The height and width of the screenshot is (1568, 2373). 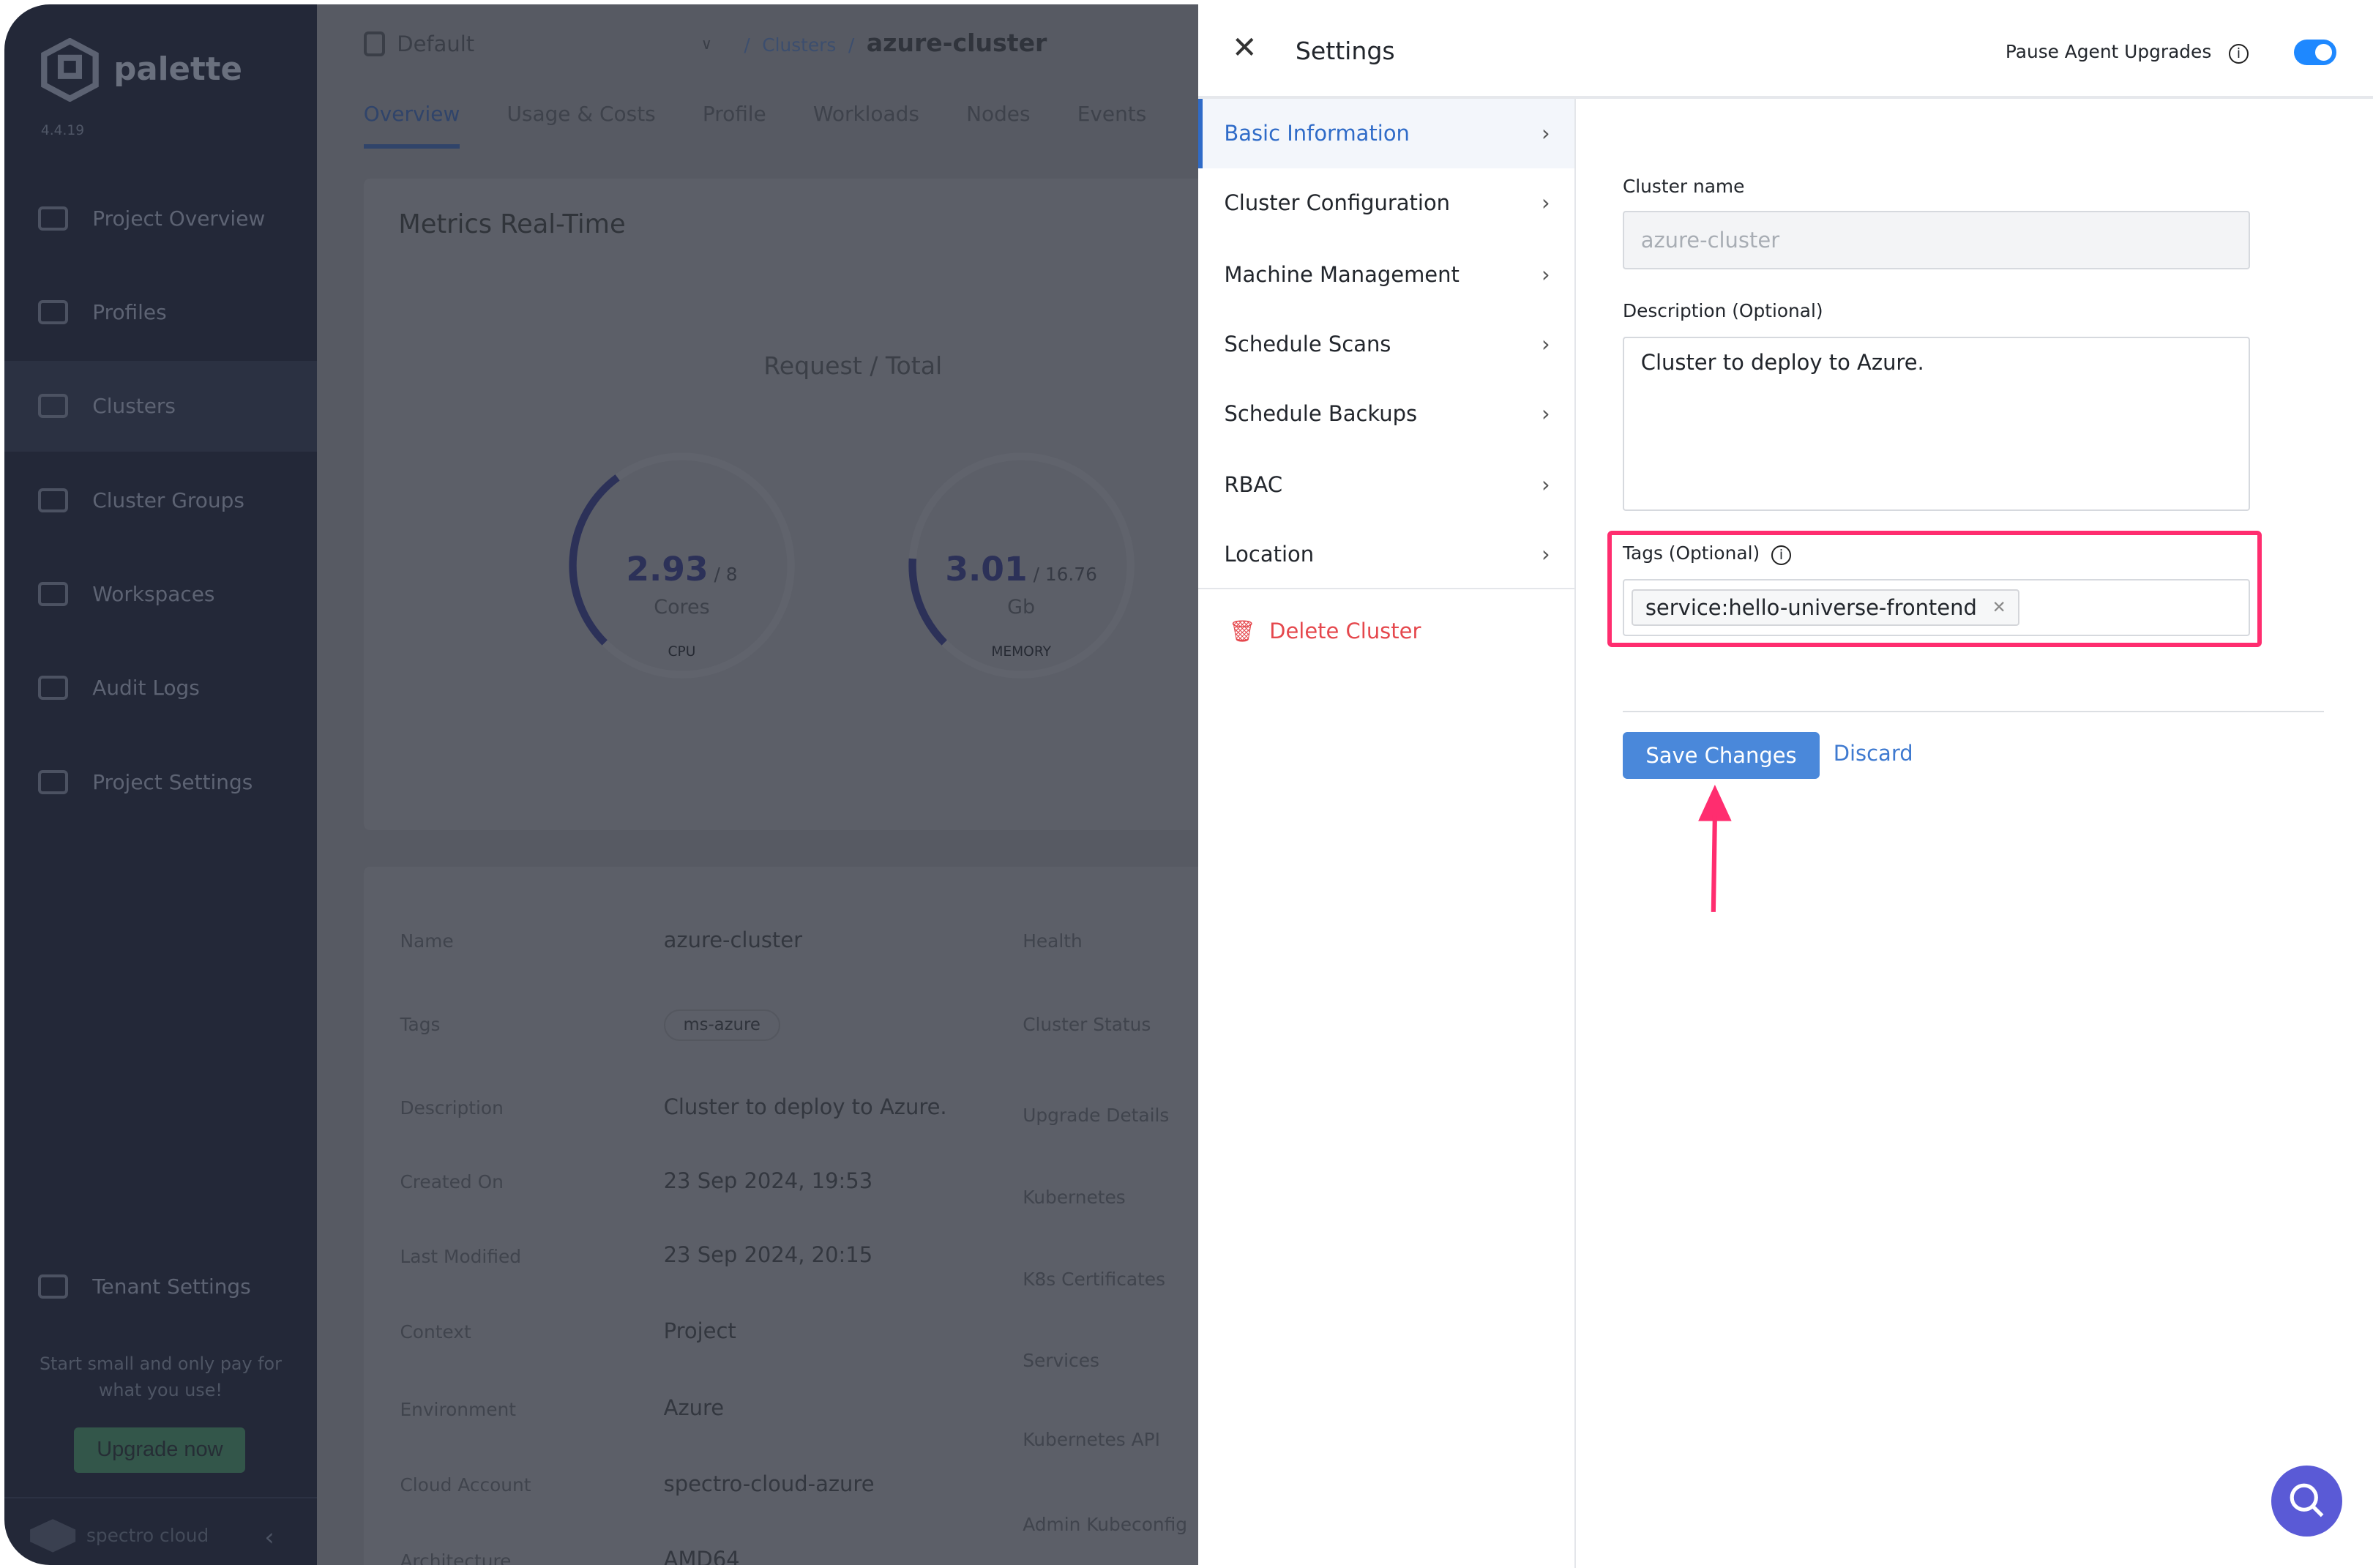 I want to click on brand-name: palette, so click(x=178, y=70).